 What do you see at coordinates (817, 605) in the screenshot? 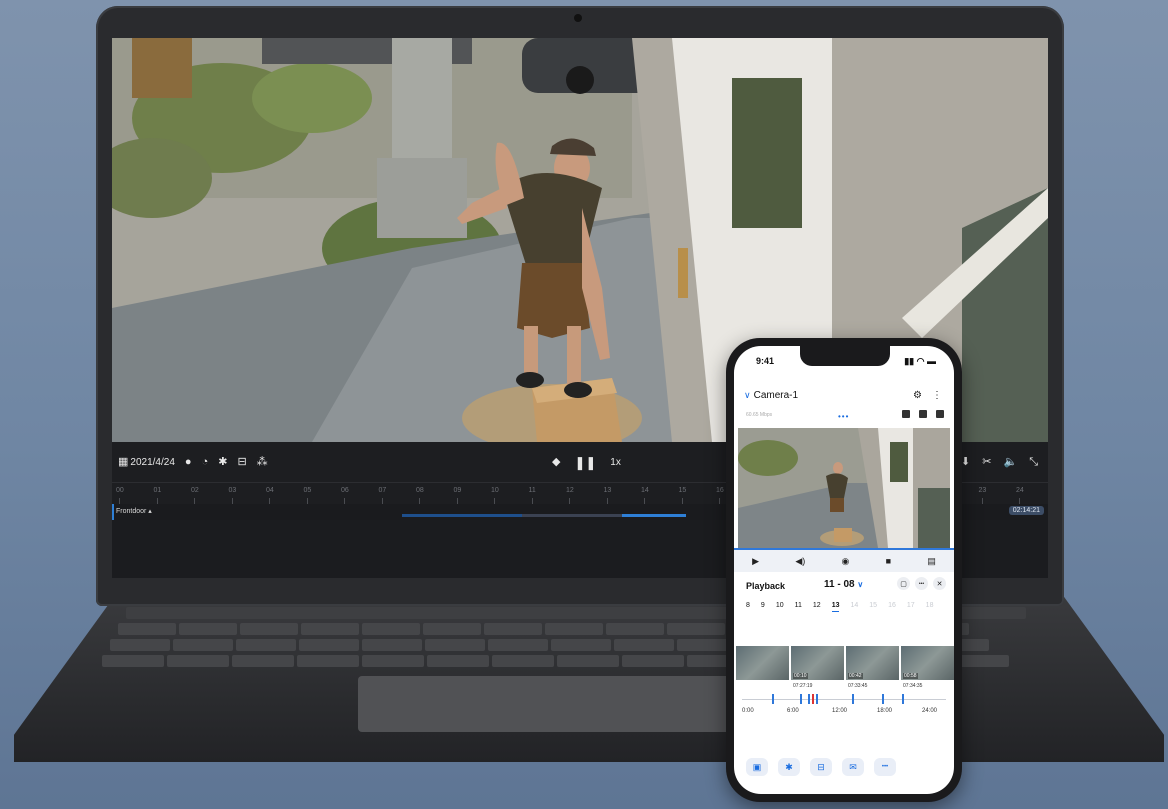
I see `day-option: 12` at bounding box center [817, 605].